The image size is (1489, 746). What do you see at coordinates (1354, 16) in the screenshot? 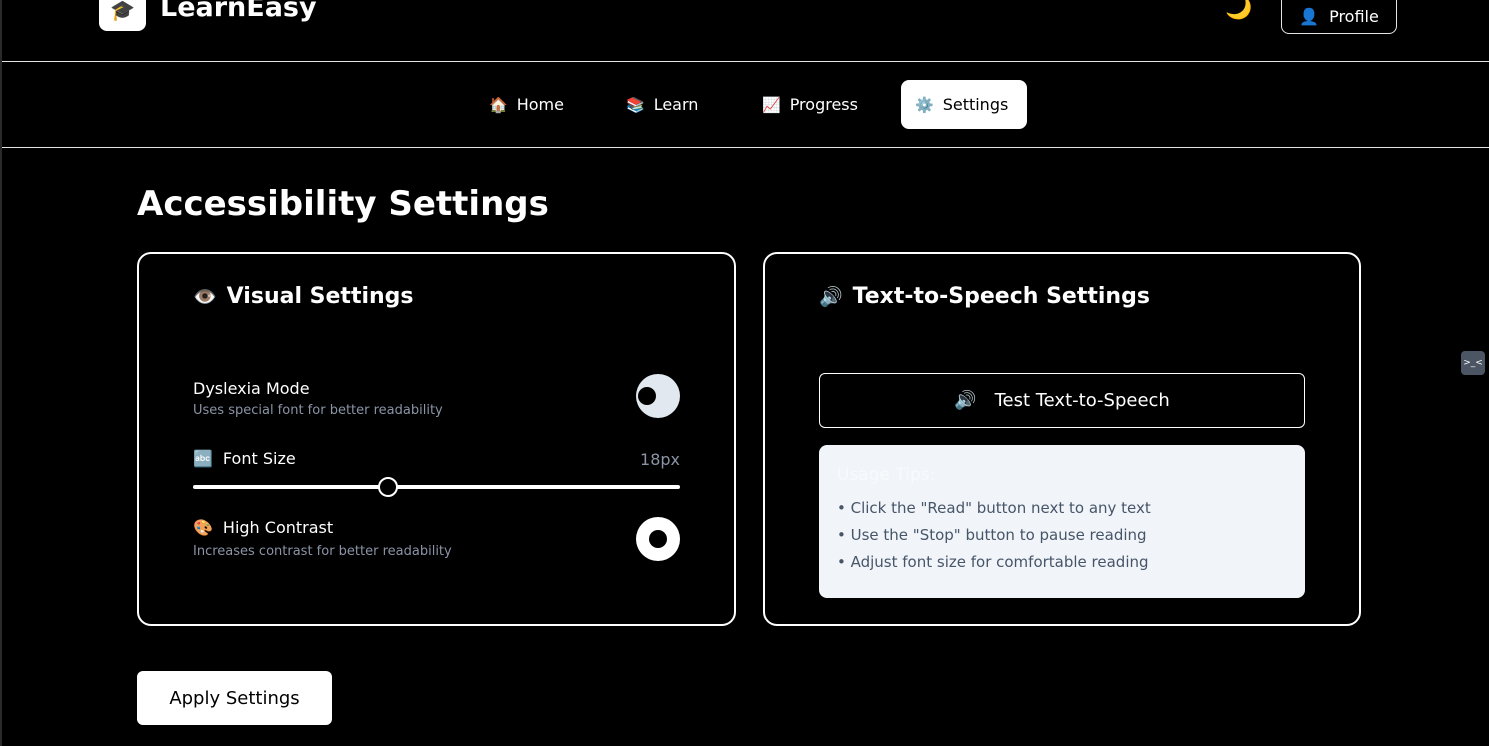
I see `profile-label: Profile` at bounding box center [1354, 16].